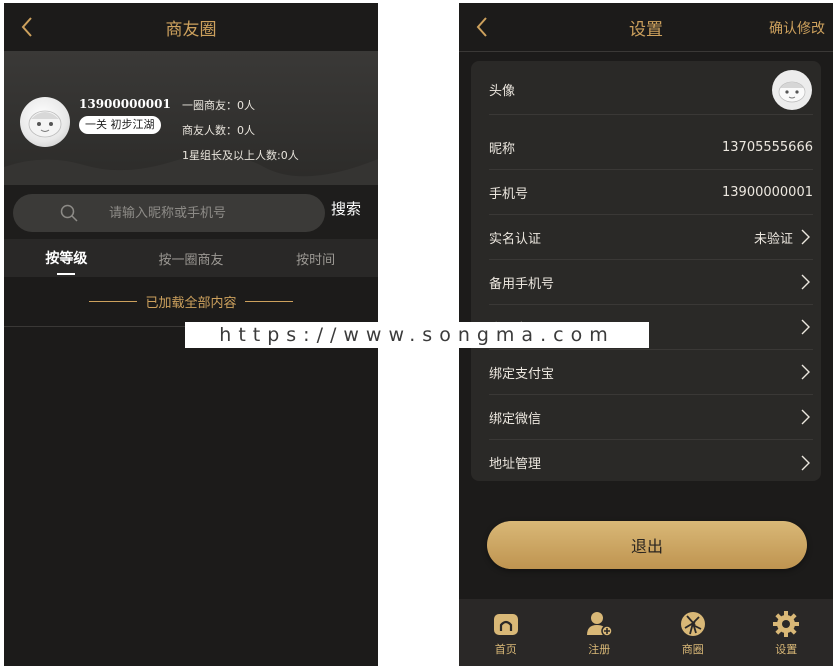 This screenshot has height=669, width=834. I want to click on search-row: 搜索, so click(191, 212).